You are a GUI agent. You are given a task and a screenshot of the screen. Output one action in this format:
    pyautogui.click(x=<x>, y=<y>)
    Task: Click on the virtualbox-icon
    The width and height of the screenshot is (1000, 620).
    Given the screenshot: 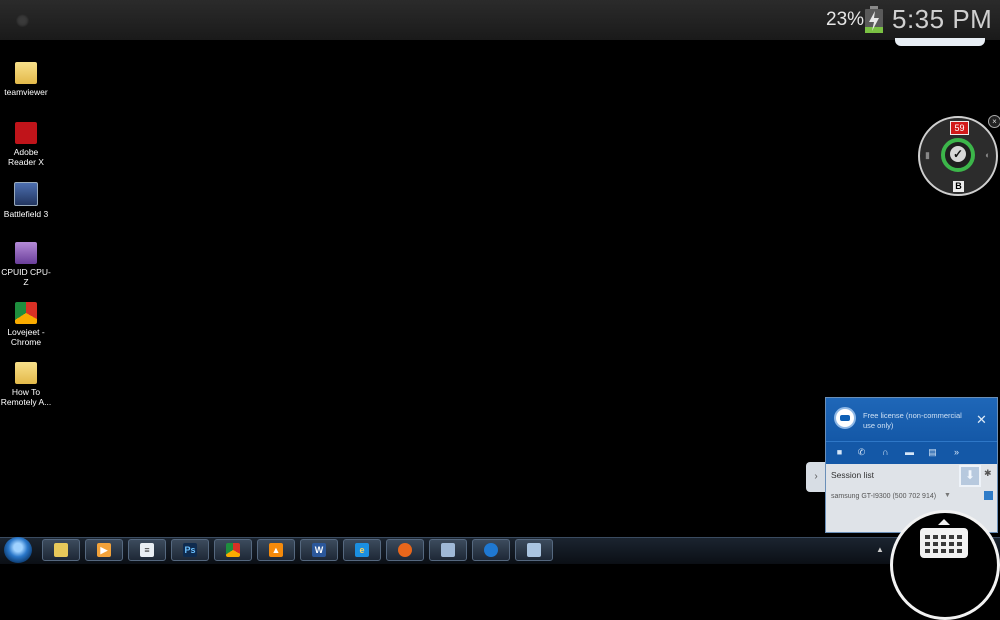 What is the action you would take?
    pyautogui.click(x=448, y=550)
    